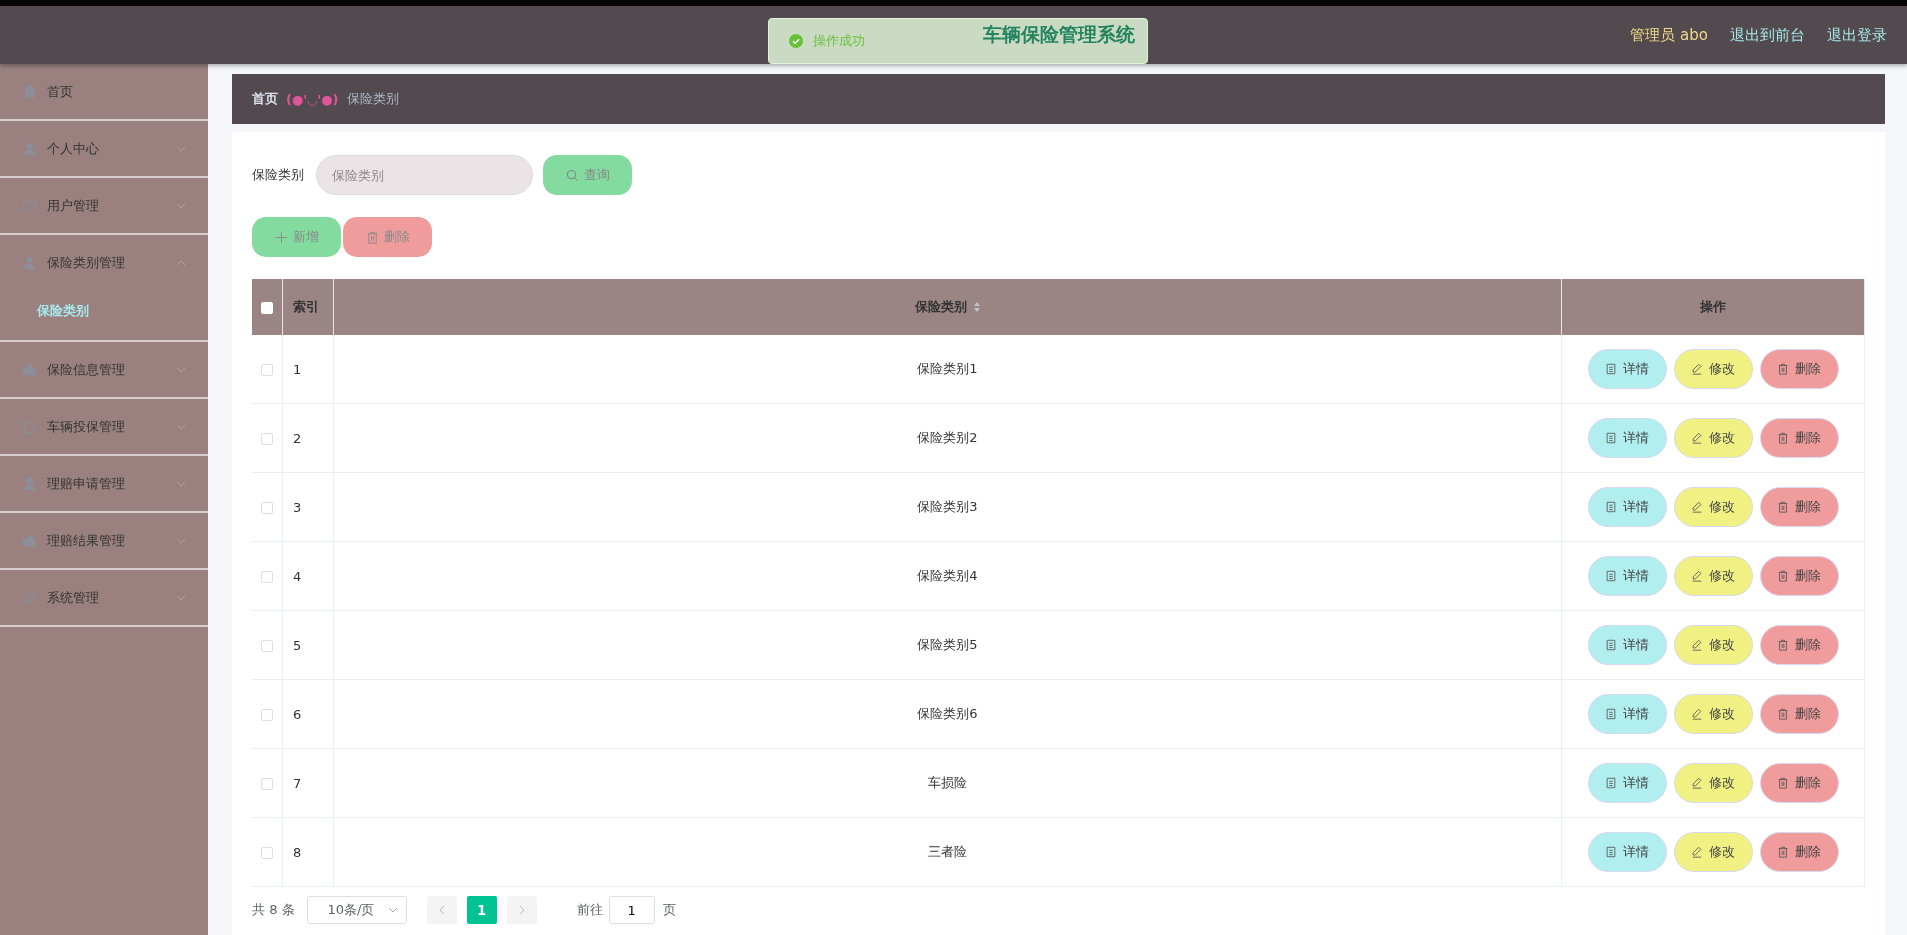 The image size is (1907, 935). Describe the element at coordinates (104, 426) in the screenshot. I see `menu-item: 车辆投保管理` at that location.